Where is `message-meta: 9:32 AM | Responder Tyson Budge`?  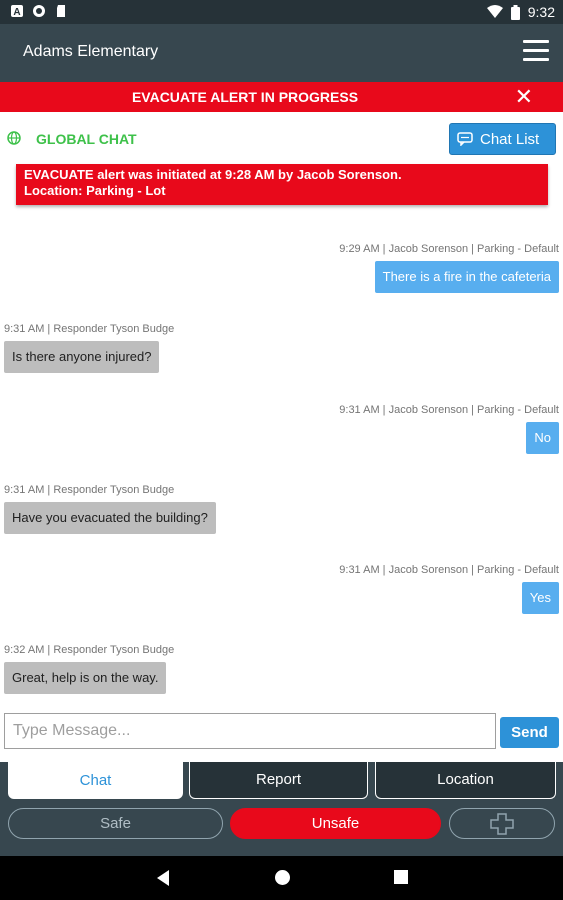 message-meta: 9:32 AM | Responder Tyson Budge is located at coordinates (89, 650).